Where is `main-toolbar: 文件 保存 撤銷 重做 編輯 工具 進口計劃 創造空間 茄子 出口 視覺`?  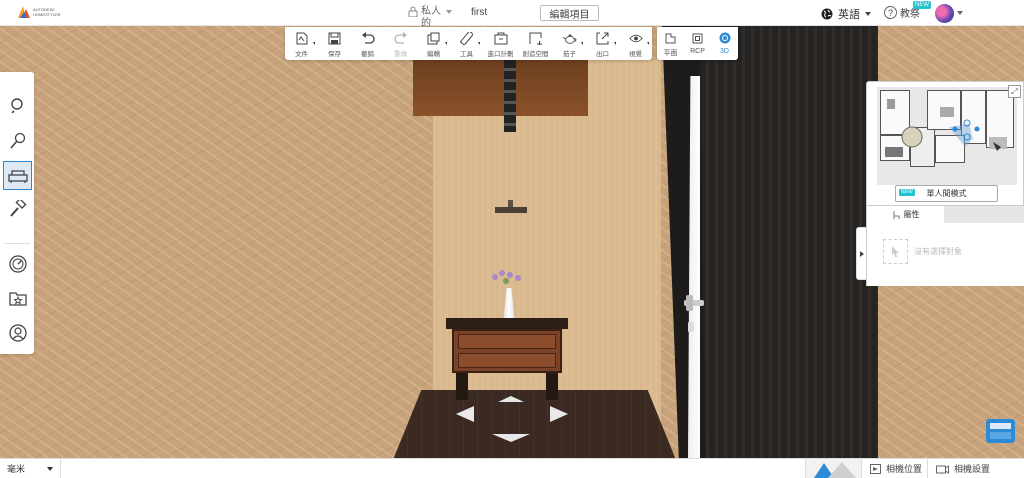
main-toolbar: 文件 保存 撤銷 重做 編輯 工具 進口計劃 創造空間 茄子 出口 視覺 is located at coordinates (468, 43).